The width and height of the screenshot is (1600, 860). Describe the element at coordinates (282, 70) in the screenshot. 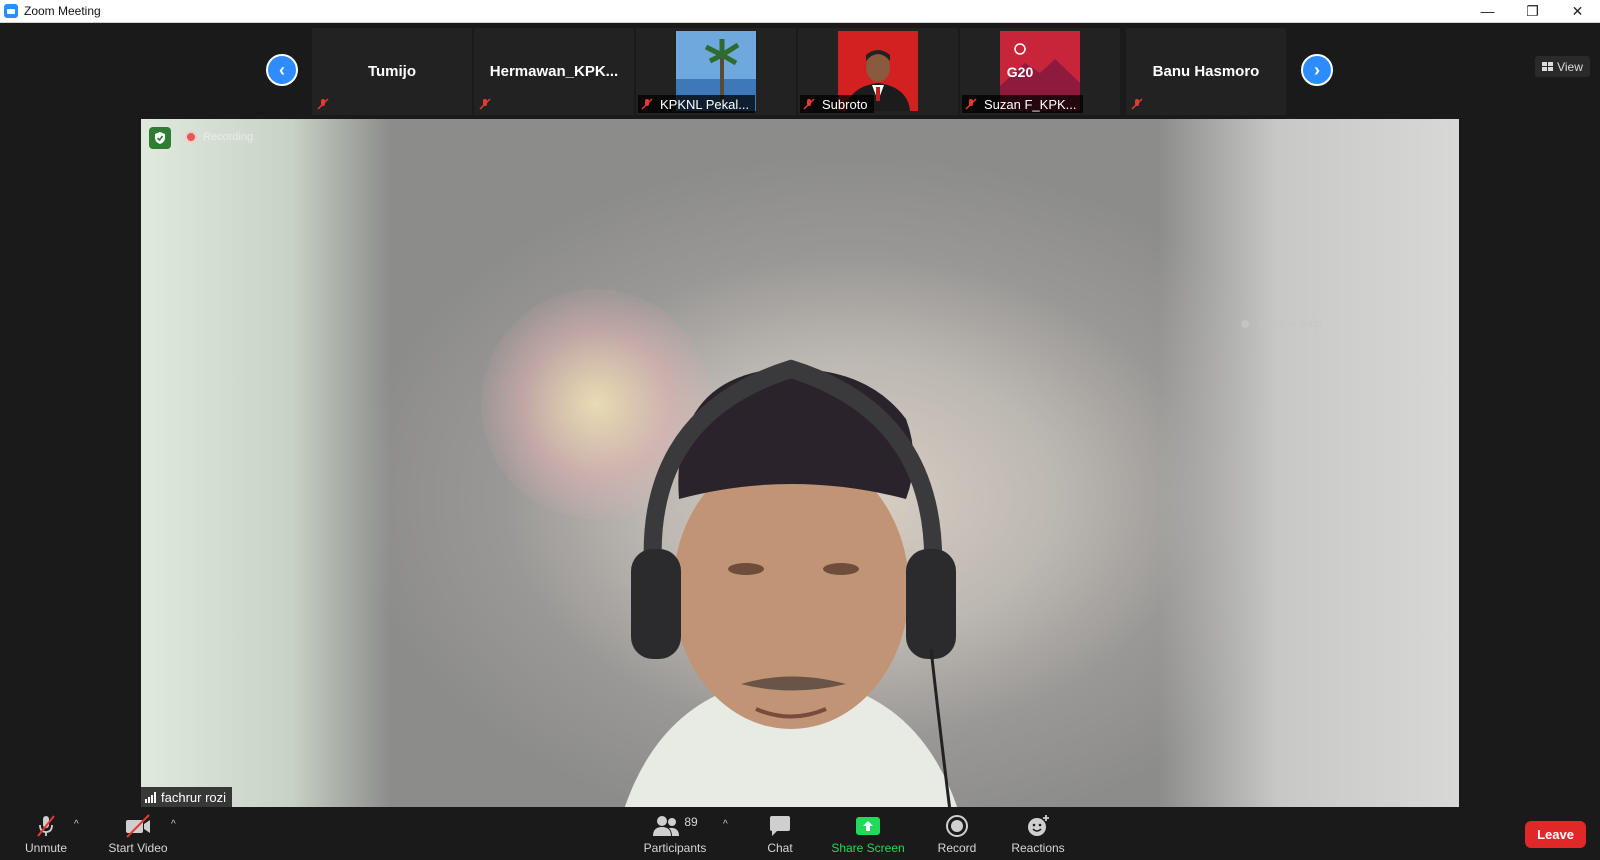

I see `previous-page-button: ‹` at that location.